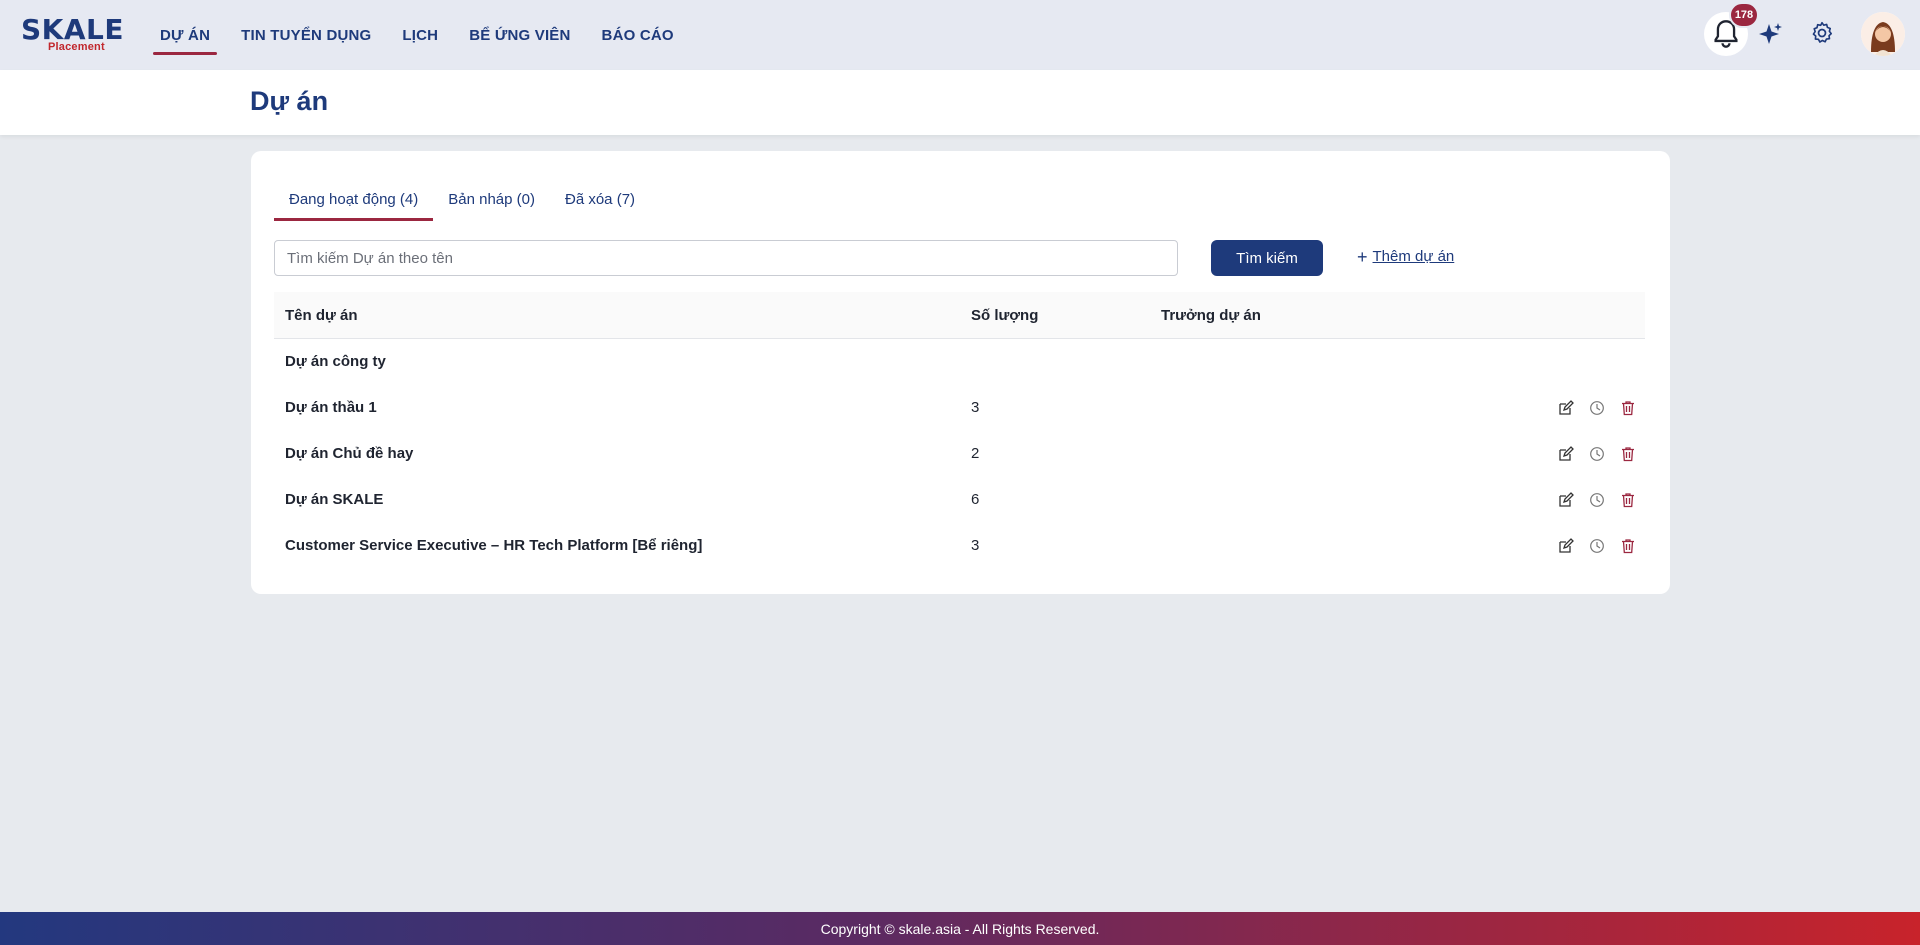  I want to click on column-header-name: Tên dự án, so click(321, 315).